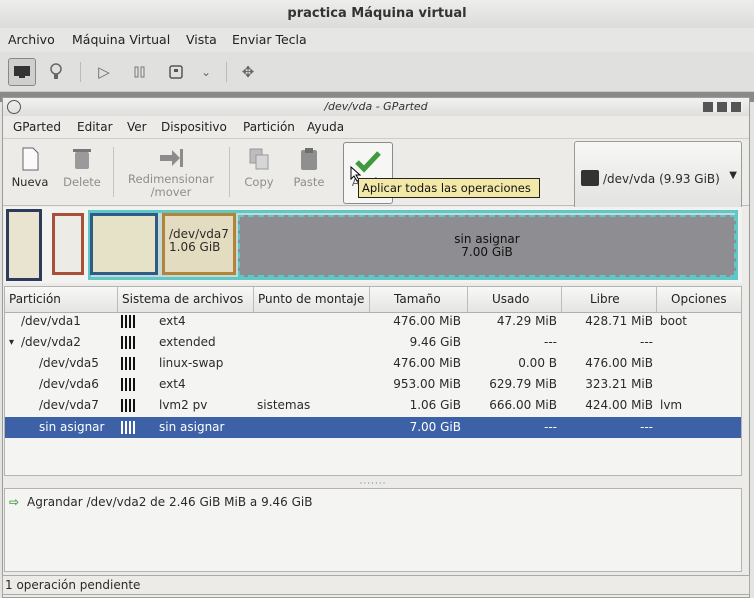 The height and width of the screenshot is (598, 754). What do you see at coordinates (56, 72) in the screenshot?
I see `lightbulb-icon` at bounding box center [56, 72].